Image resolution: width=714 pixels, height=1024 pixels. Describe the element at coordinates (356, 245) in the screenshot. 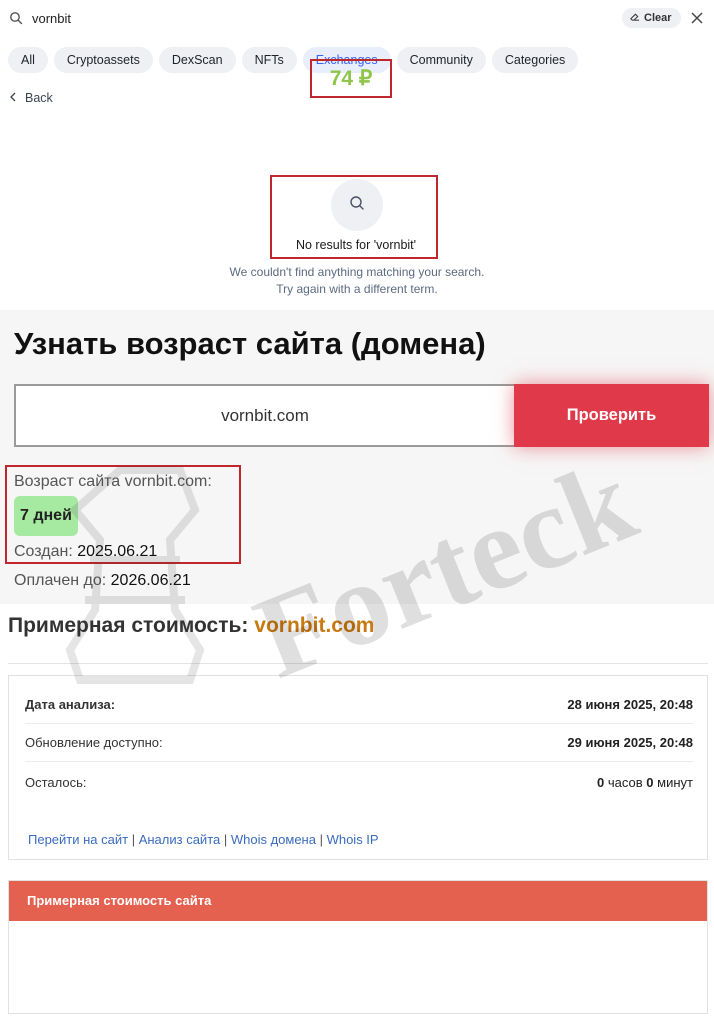

I see `no-results-title: No results for 'vornbit'` at that location.